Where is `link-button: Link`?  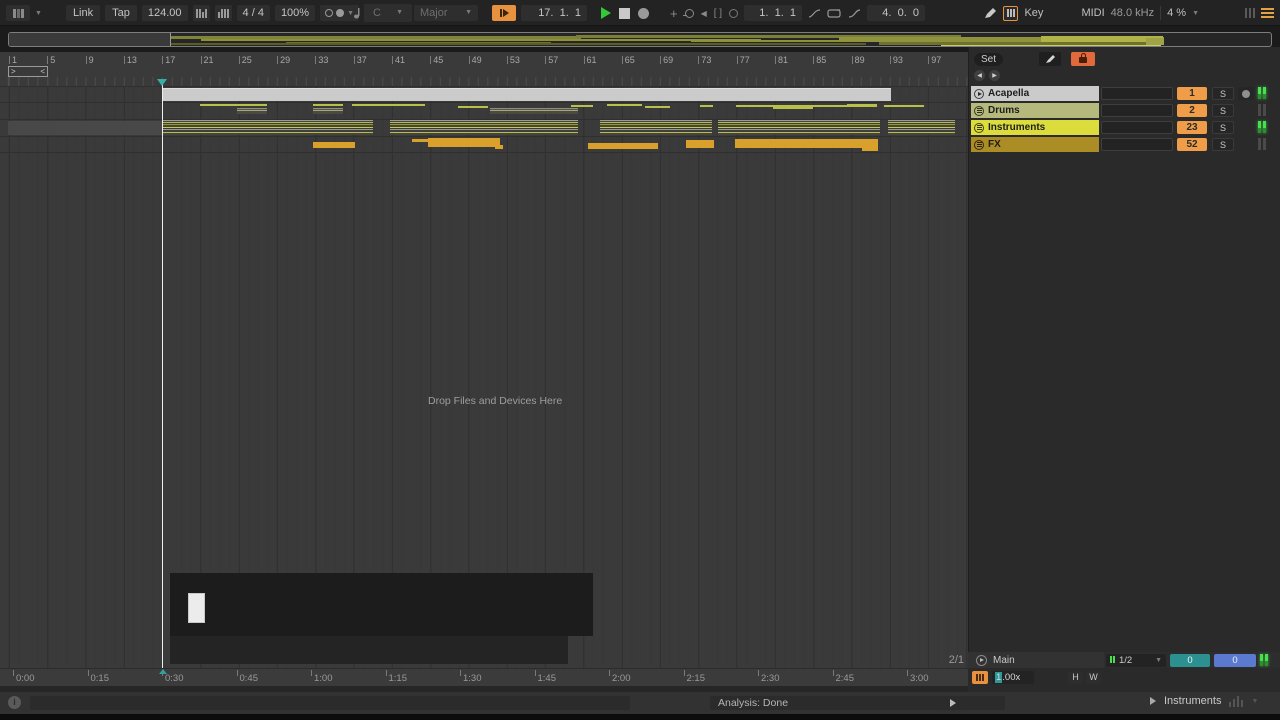
link-button: Link is located at coordinates (83, 13).